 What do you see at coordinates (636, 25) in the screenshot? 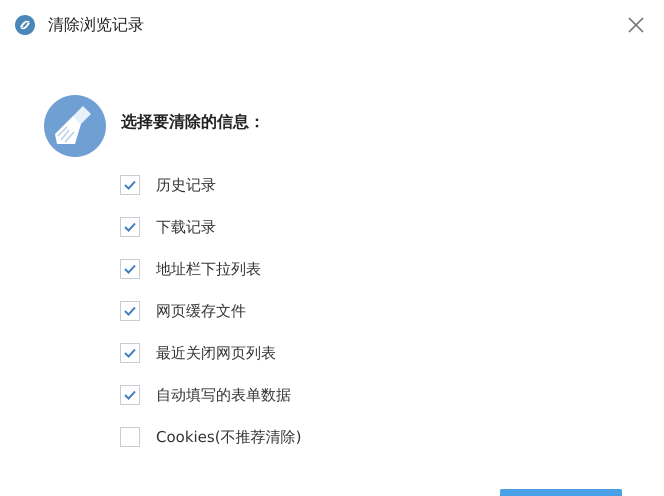
I see `close-icon` at bounding box center [636, 25].